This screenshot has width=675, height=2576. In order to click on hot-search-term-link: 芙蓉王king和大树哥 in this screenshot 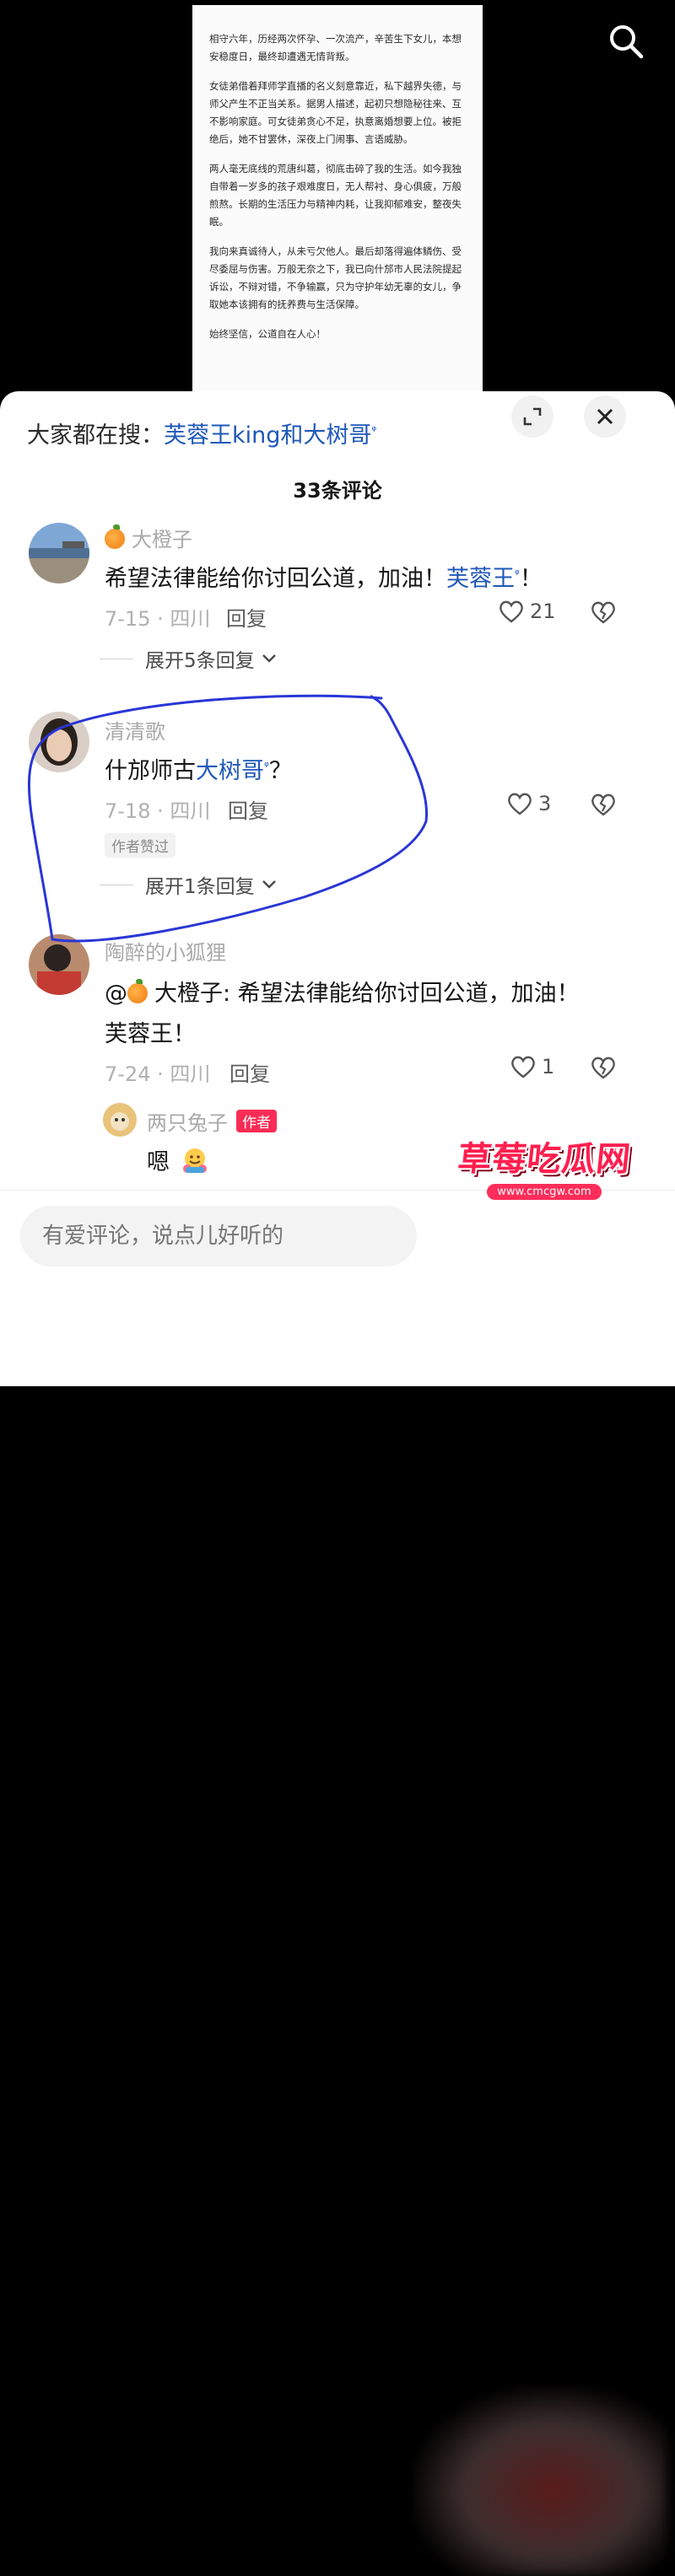, I will do `click(267, 436)`.